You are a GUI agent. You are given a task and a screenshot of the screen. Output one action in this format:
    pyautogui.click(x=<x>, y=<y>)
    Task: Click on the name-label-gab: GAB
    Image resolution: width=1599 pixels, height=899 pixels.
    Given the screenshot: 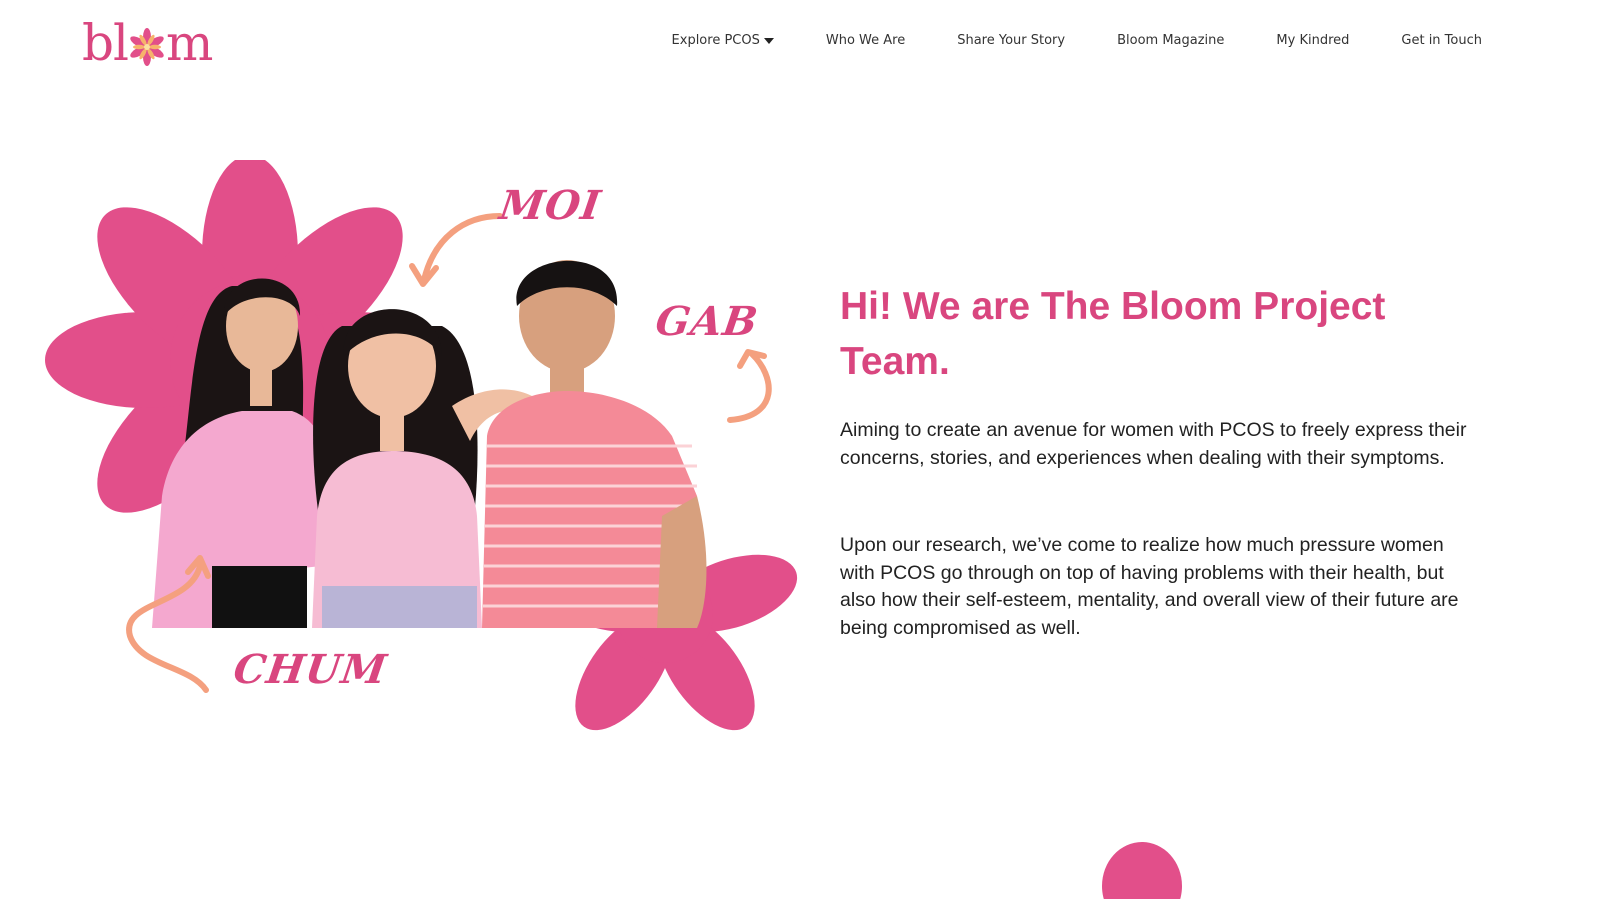 What is the action you would take?
    pyautogui.click(x=707, y=321)
    